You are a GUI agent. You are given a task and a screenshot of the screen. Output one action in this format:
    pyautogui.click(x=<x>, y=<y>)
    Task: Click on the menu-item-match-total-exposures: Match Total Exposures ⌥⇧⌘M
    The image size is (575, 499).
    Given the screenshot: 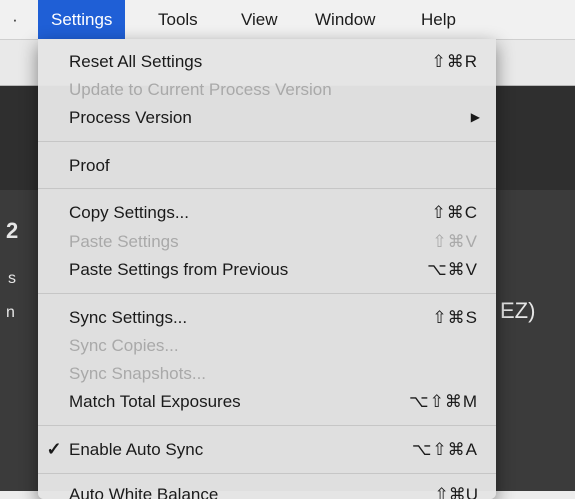 What is the action you would take?
    pyautogui.click(x=267, y=401)
    